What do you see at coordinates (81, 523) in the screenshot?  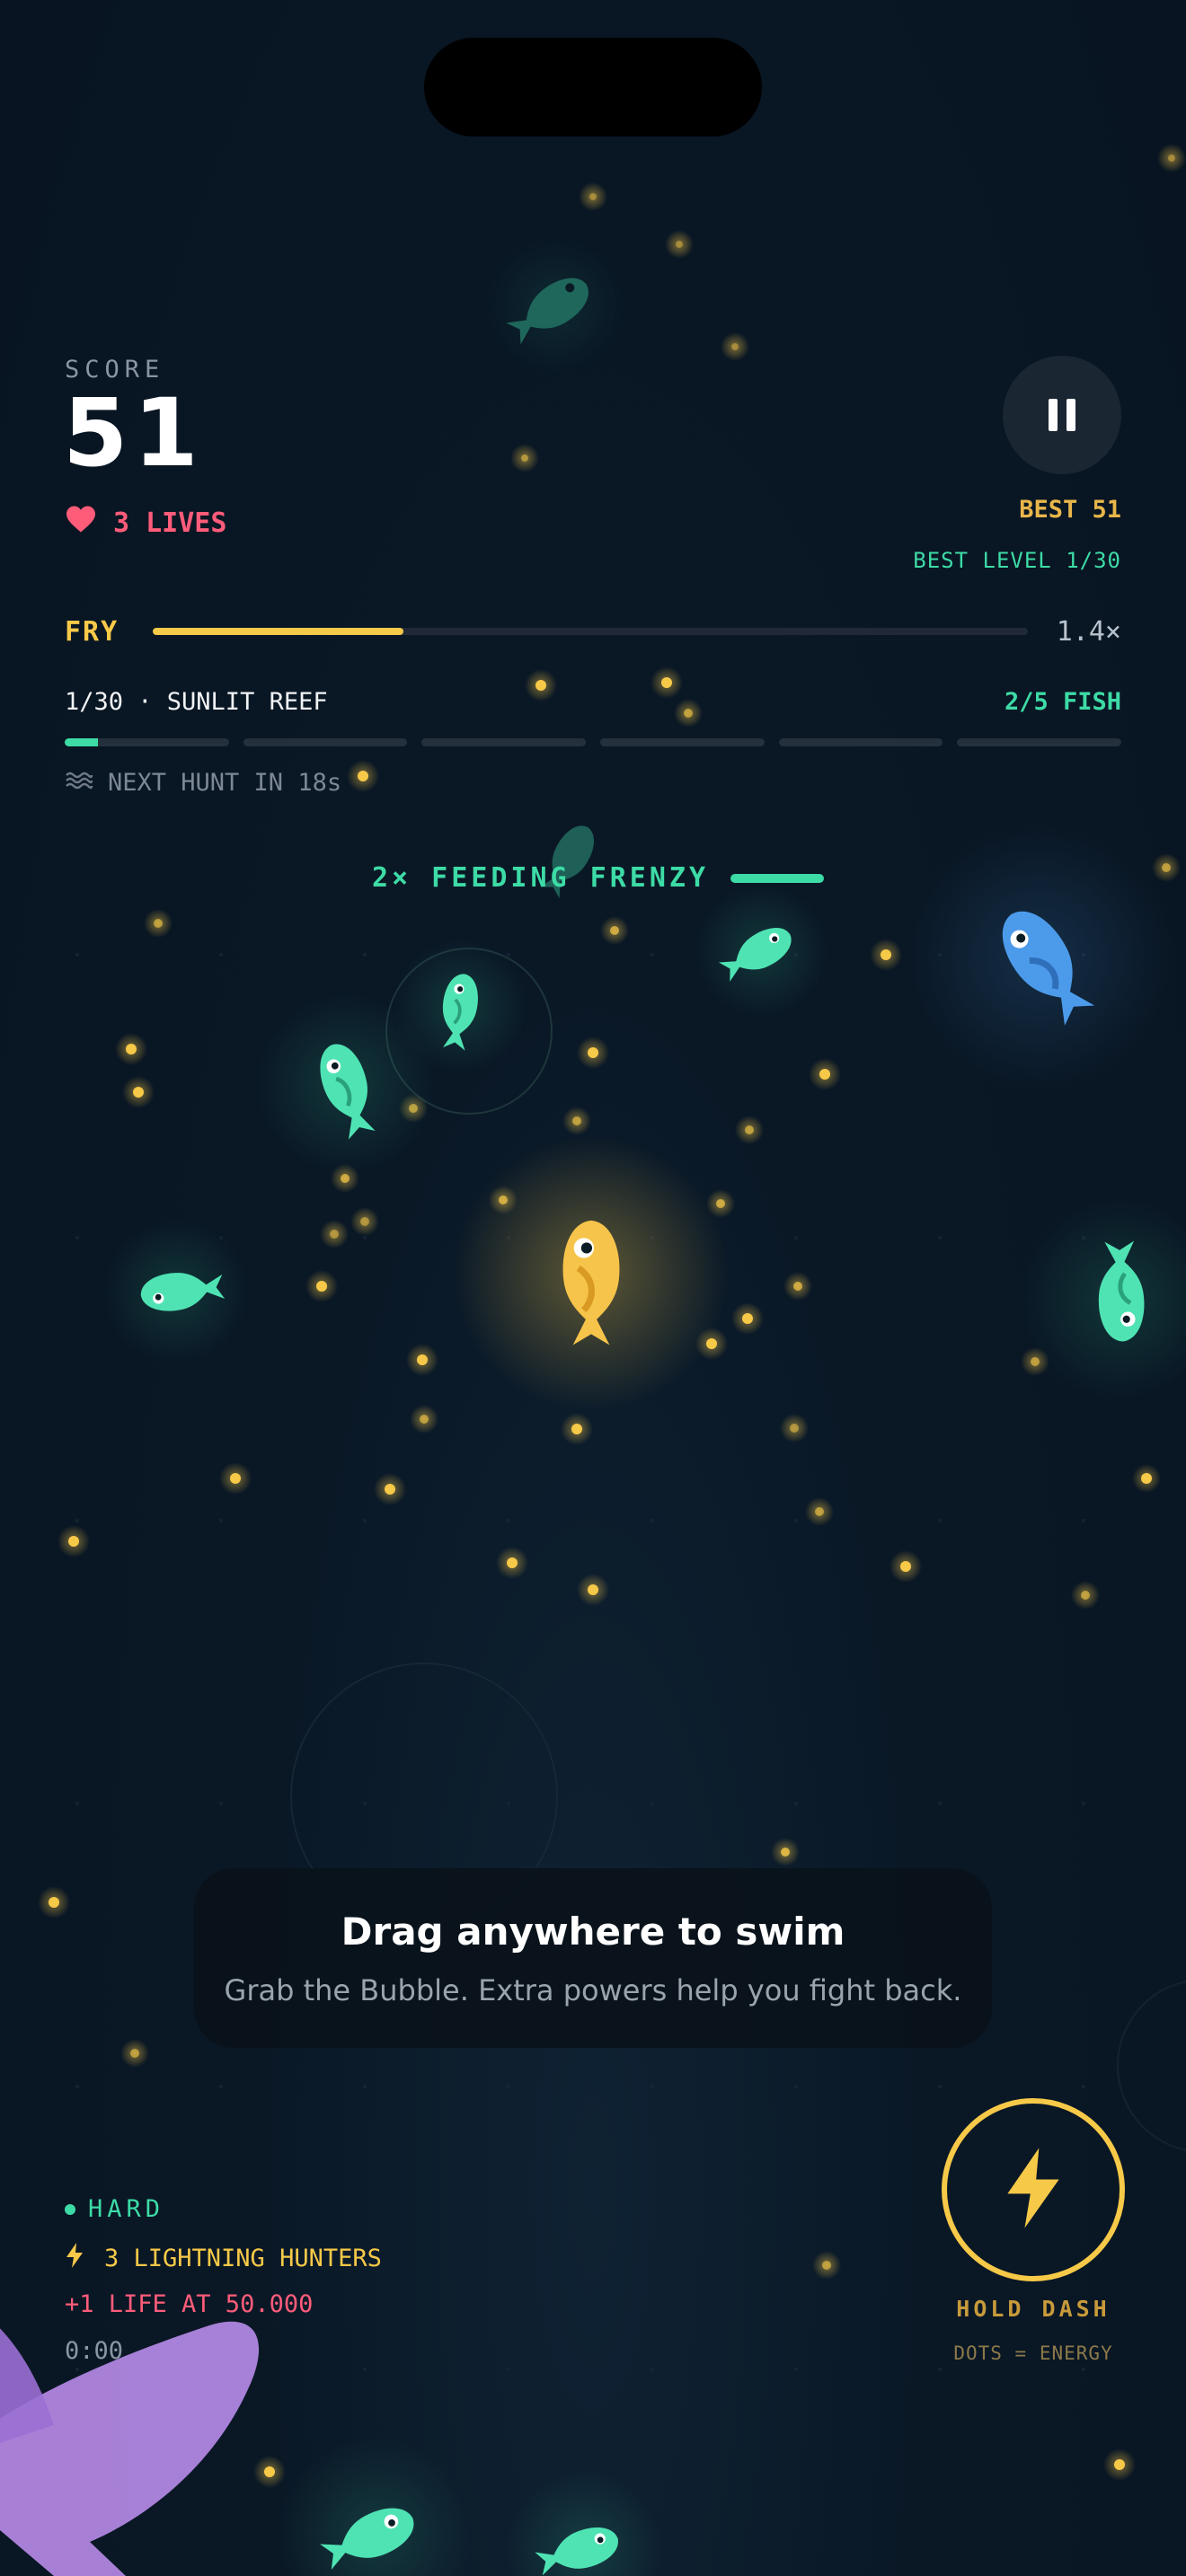 I see `heart-icon` at bounding box center [81, 523].